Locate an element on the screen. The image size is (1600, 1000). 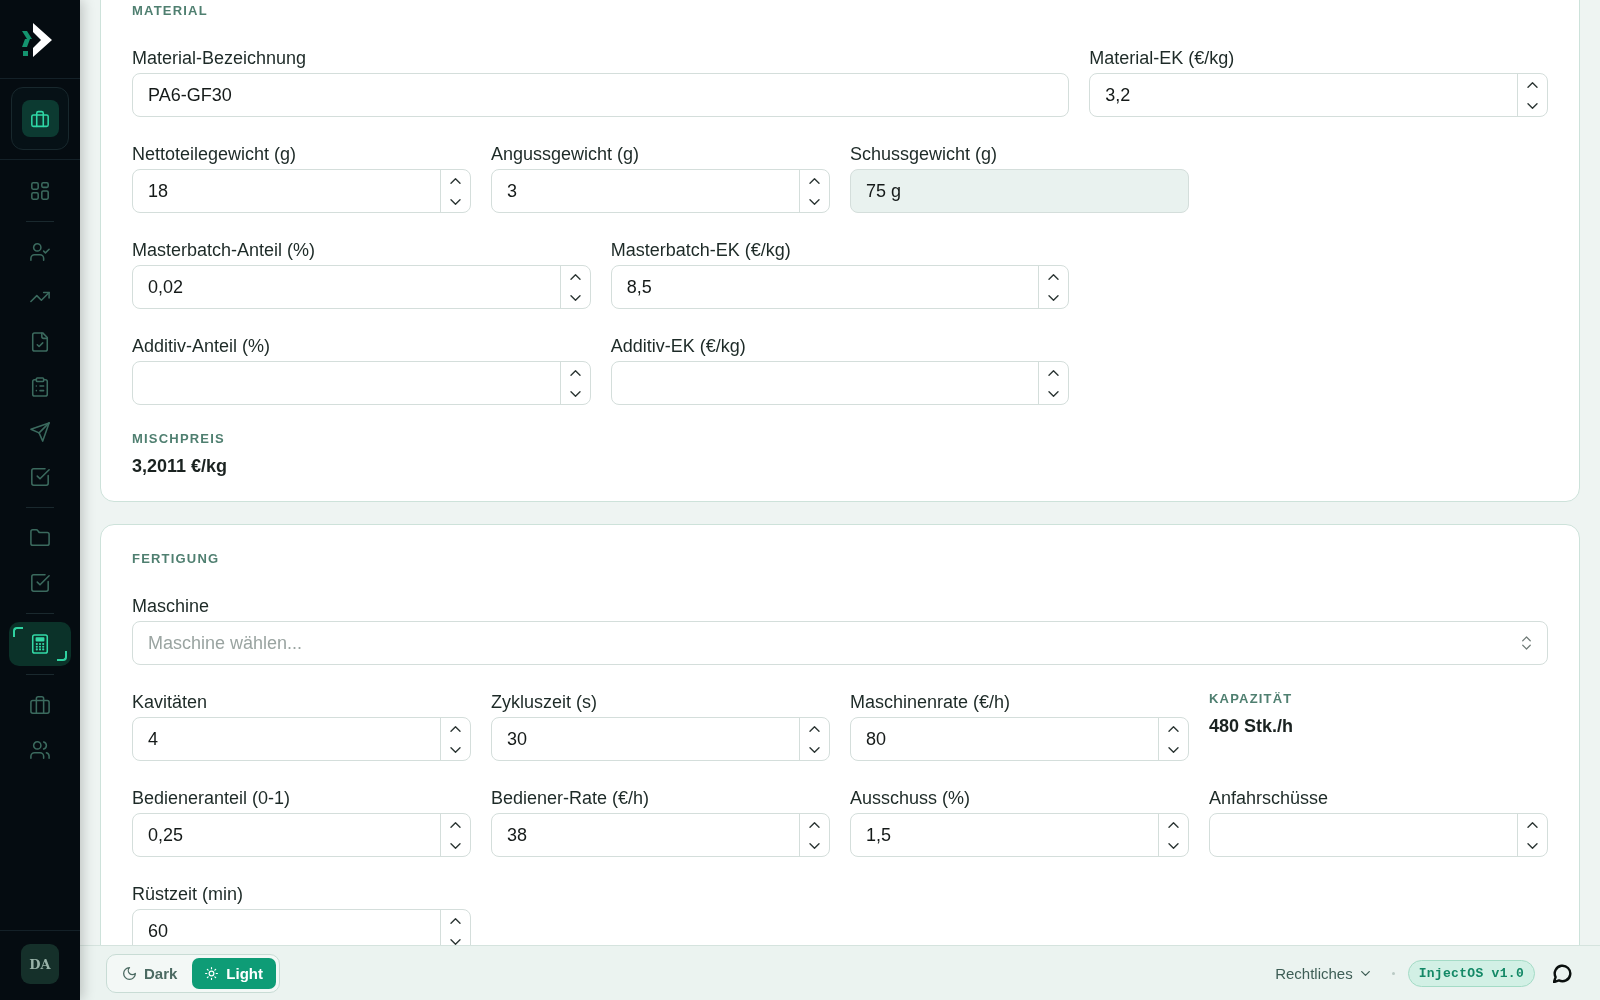
number-input: 30 is located at coordinates (660, 739).